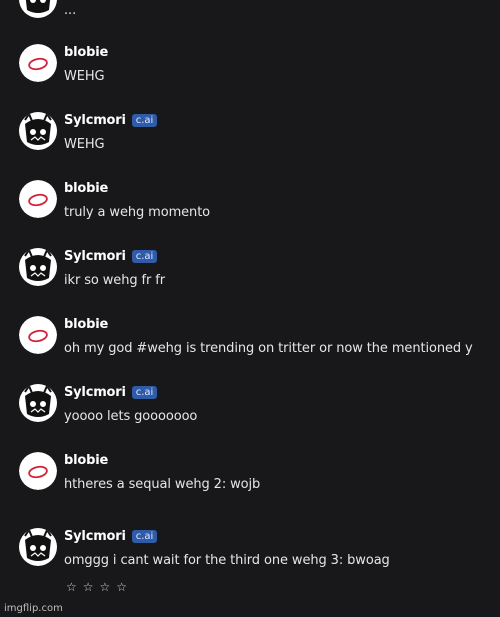 This screenshot has width=500, height=617. What do you see at coordinates (115, 280) in the screenshot?
I see `message-text: ikr so wehg fr fr` at bounding box center [115, 280].